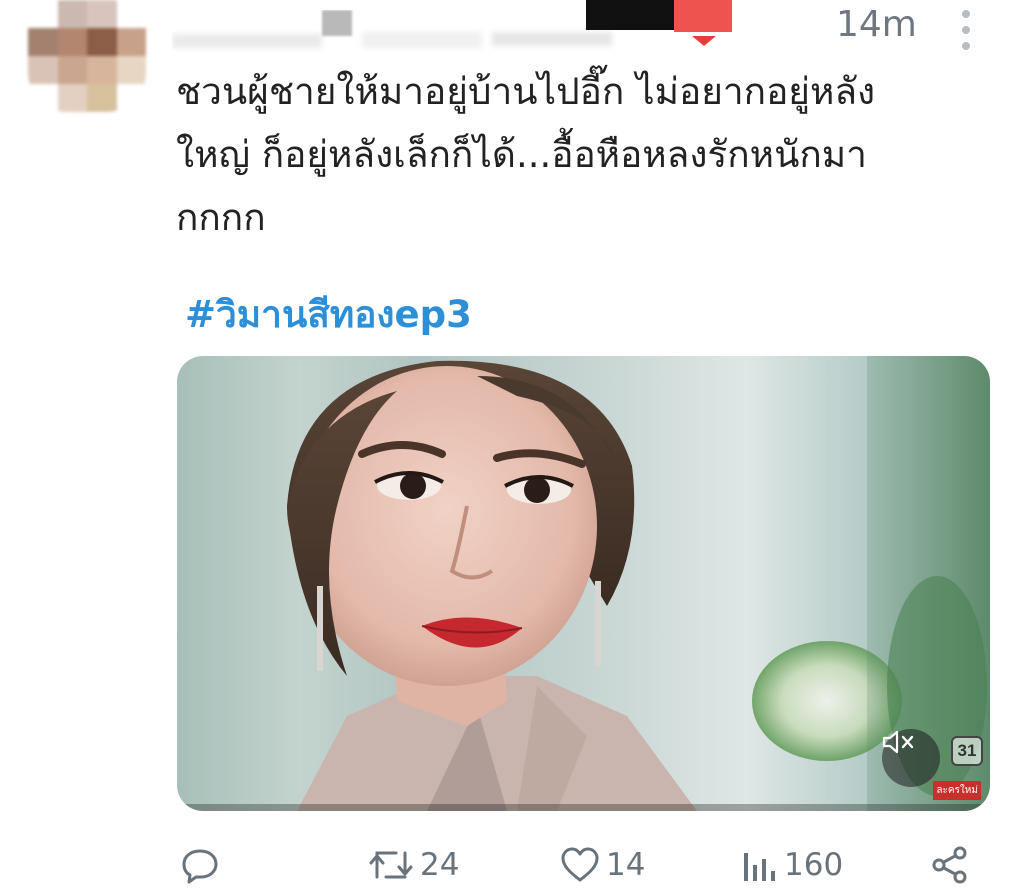  I want to click on retweet-icon, so click(391, 865).